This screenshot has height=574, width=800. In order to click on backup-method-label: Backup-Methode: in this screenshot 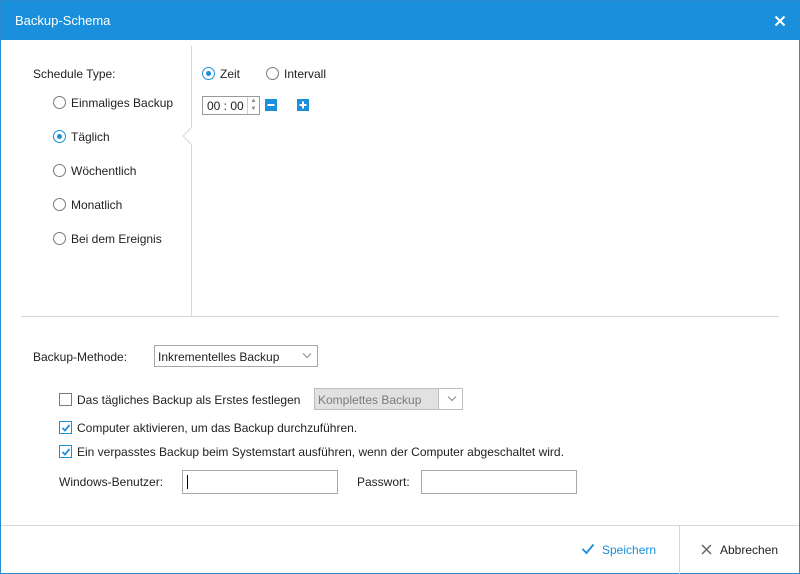, I will do `click(80, 357)`.